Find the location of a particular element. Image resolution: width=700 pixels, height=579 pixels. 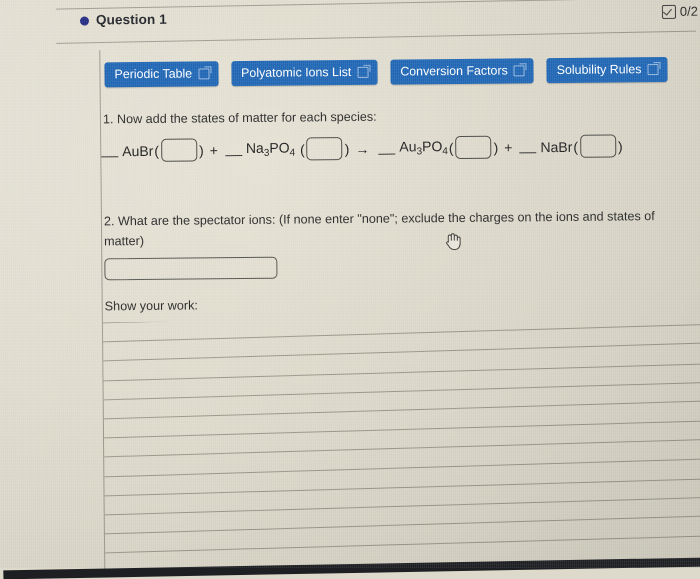

state-input-product1 is located at coordinates (473, 147).